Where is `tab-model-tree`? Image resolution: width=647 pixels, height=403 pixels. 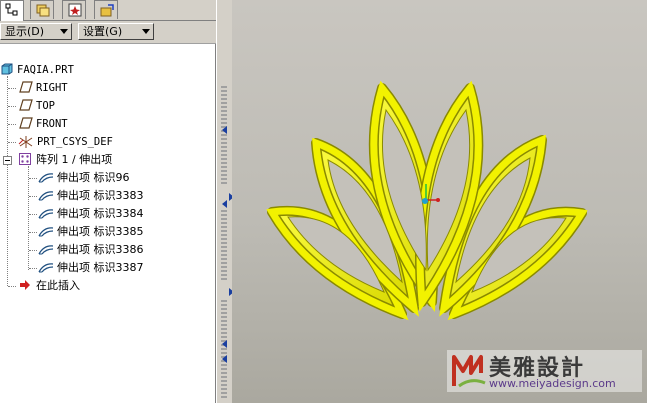
tab-model-tree is located at coordinates (12, 10).